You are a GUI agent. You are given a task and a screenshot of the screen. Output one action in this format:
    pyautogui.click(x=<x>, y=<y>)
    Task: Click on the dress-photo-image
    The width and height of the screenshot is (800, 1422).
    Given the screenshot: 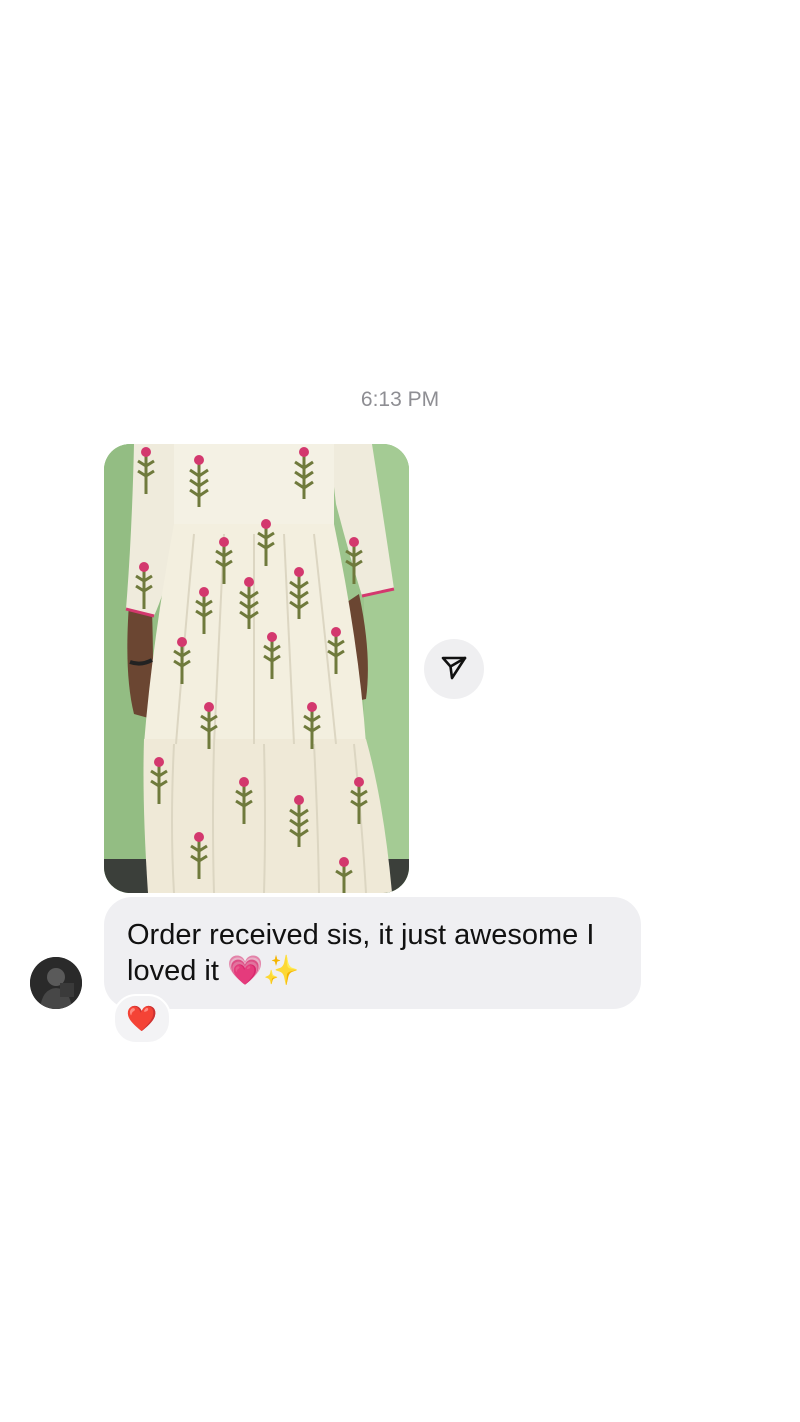 What is the action you would take?
    pyautogui.click(x=256, y=668)
    